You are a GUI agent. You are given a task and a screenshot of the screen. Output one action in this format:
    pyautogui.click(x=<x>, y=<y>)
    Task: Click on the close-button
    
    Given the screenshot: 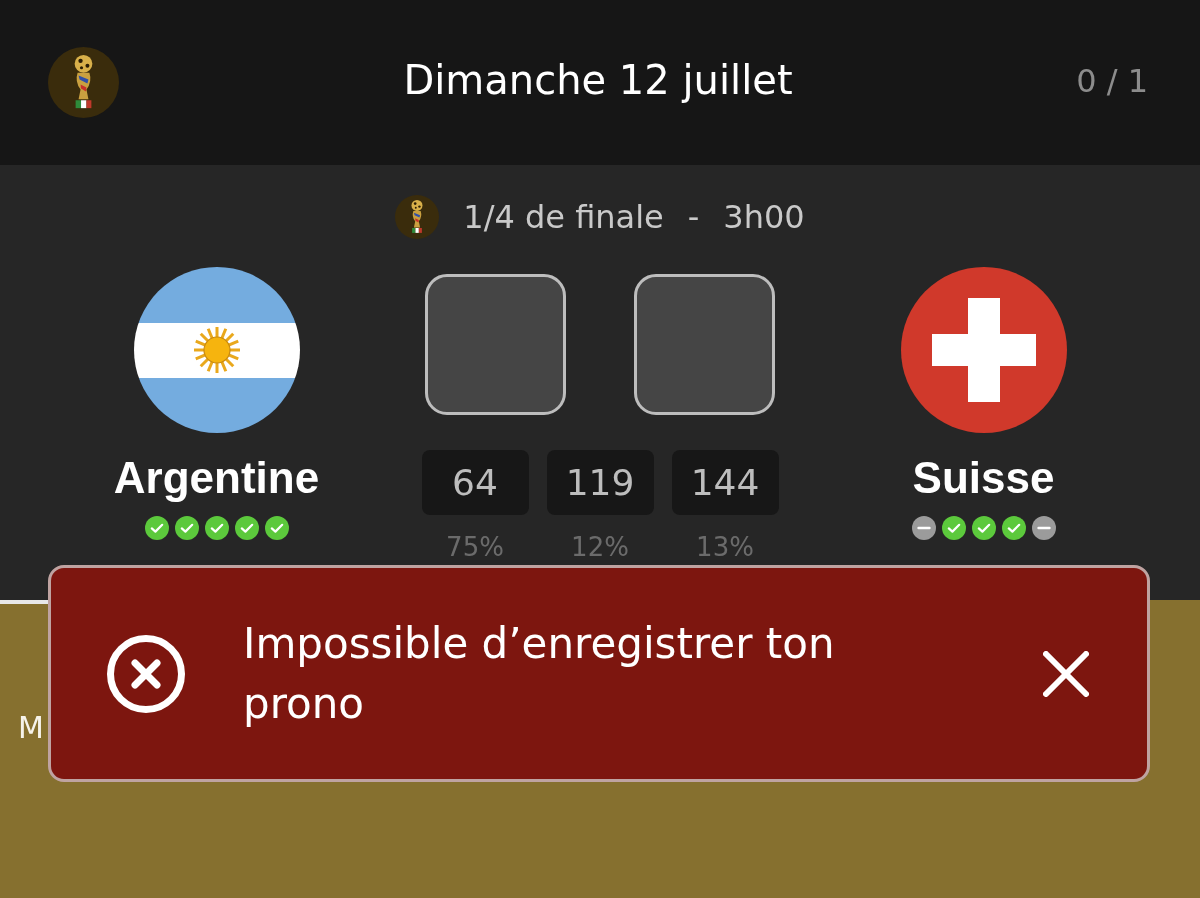 What is the action you would take?
    pyautogui.click(x=1066, y=673)
    